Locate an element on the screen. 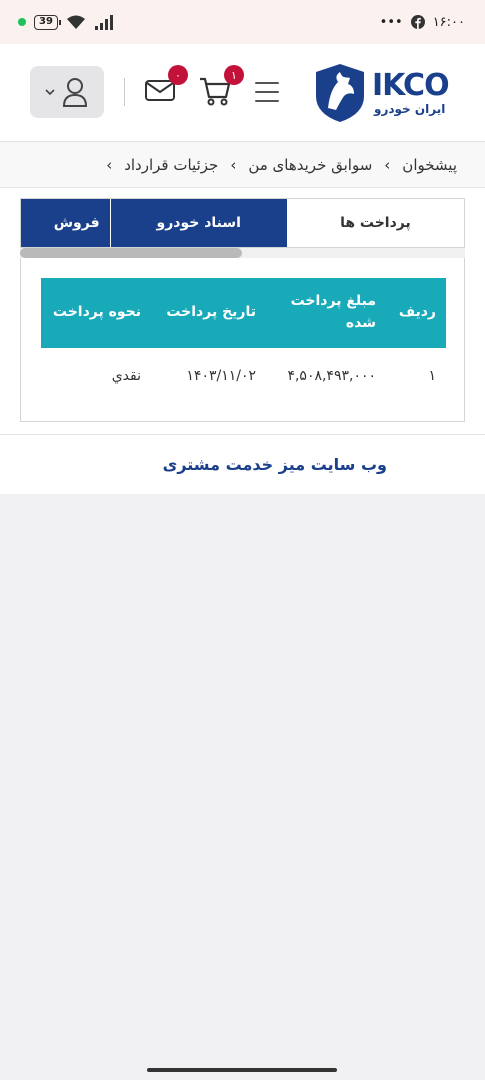  status-right: ••• ۱۶:۰۰ is located at coordinates (422, 22).